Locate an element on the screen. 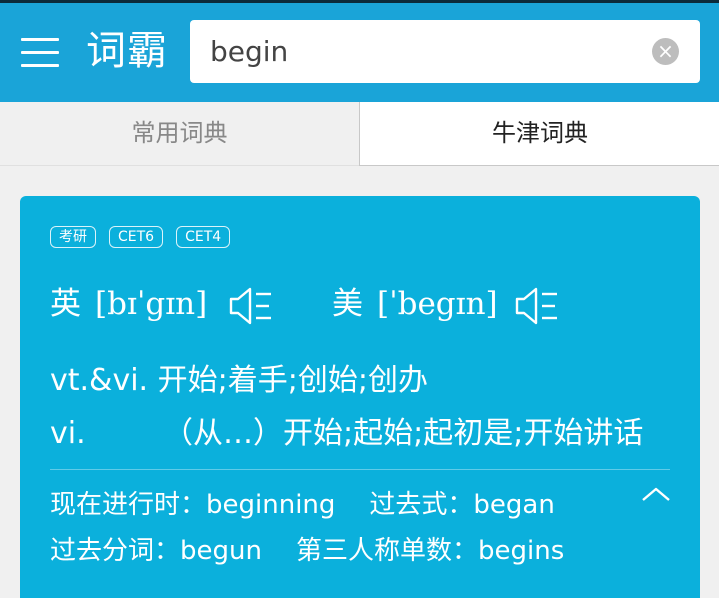 The height and width of the screenshot is (598, 719). app-logo: 词霸 is located at coordinates (127, 51).